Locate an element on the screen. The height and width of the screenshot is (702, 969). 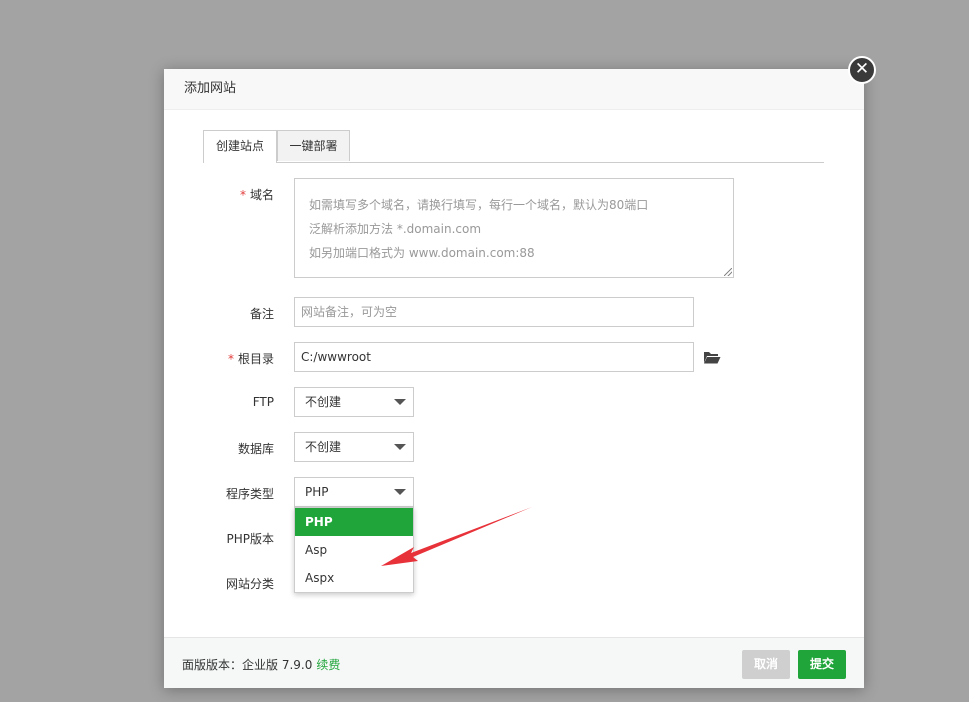
dialog-title: 添加网站 is located at coordinates (514, 89).